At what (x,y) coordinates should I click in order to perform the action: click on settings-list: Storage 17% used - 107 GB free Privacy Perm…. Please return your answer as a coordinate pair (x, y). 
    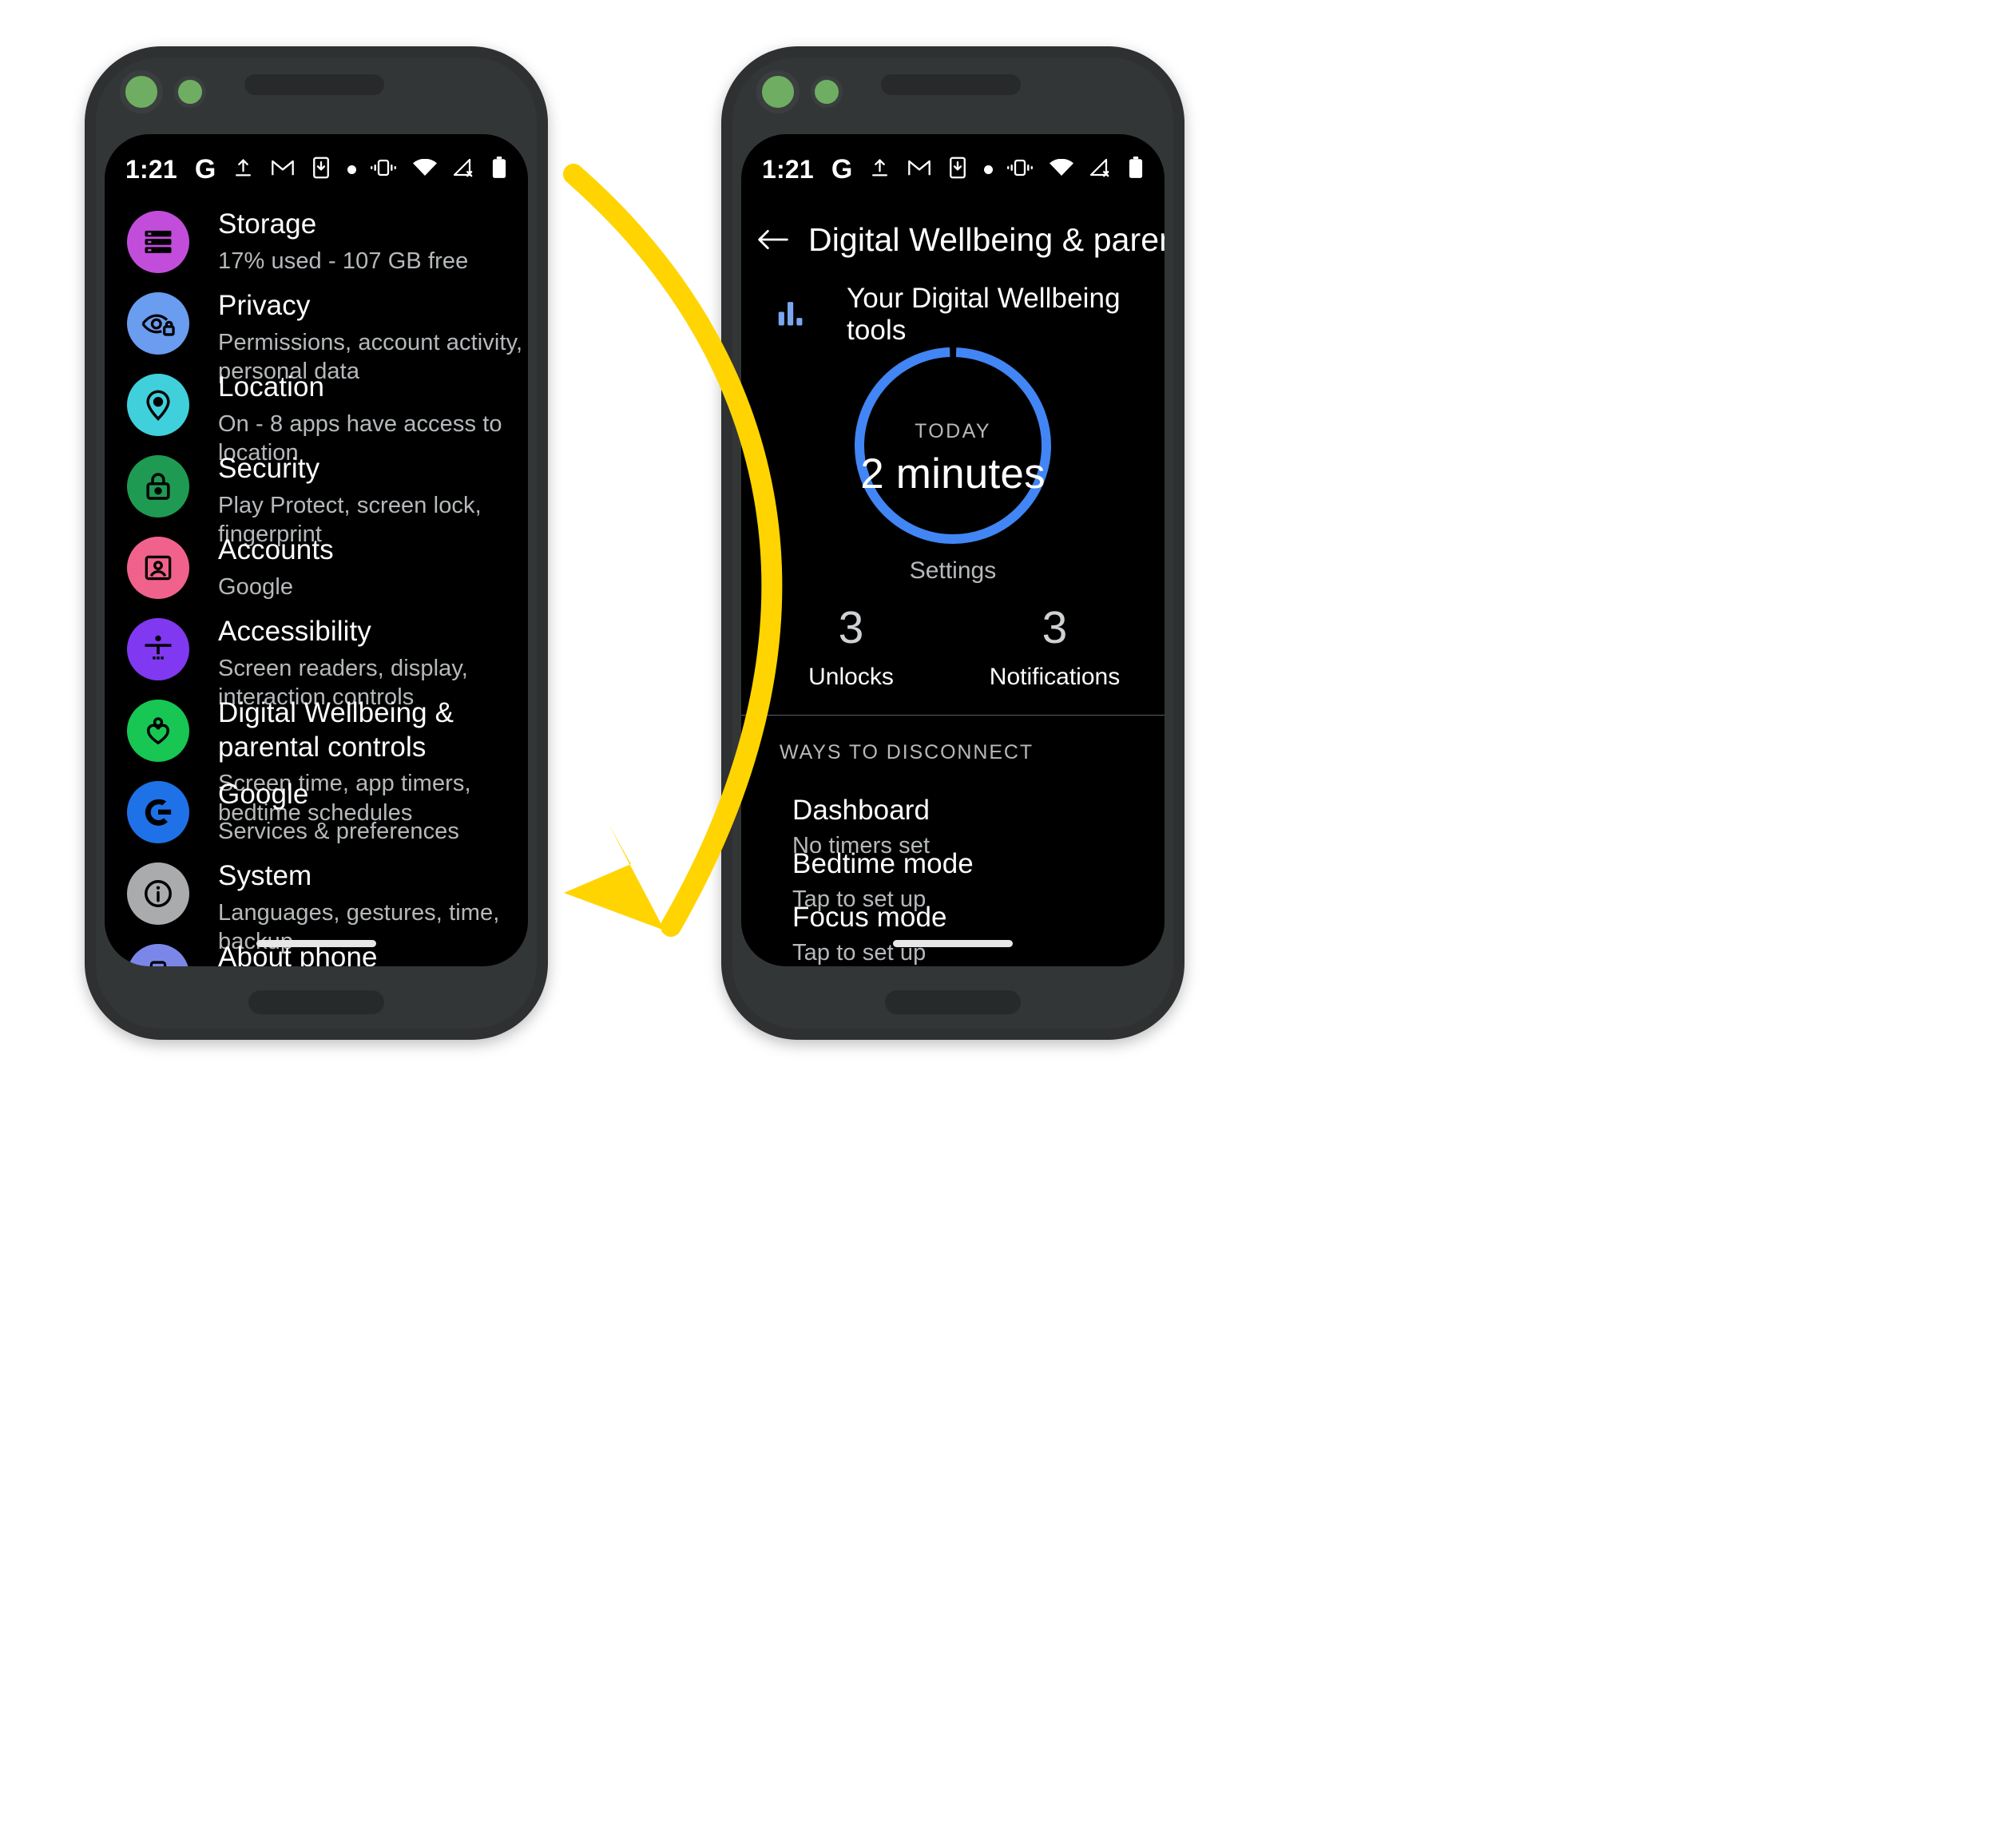
    Looking at the image, I should click on (316, 586).